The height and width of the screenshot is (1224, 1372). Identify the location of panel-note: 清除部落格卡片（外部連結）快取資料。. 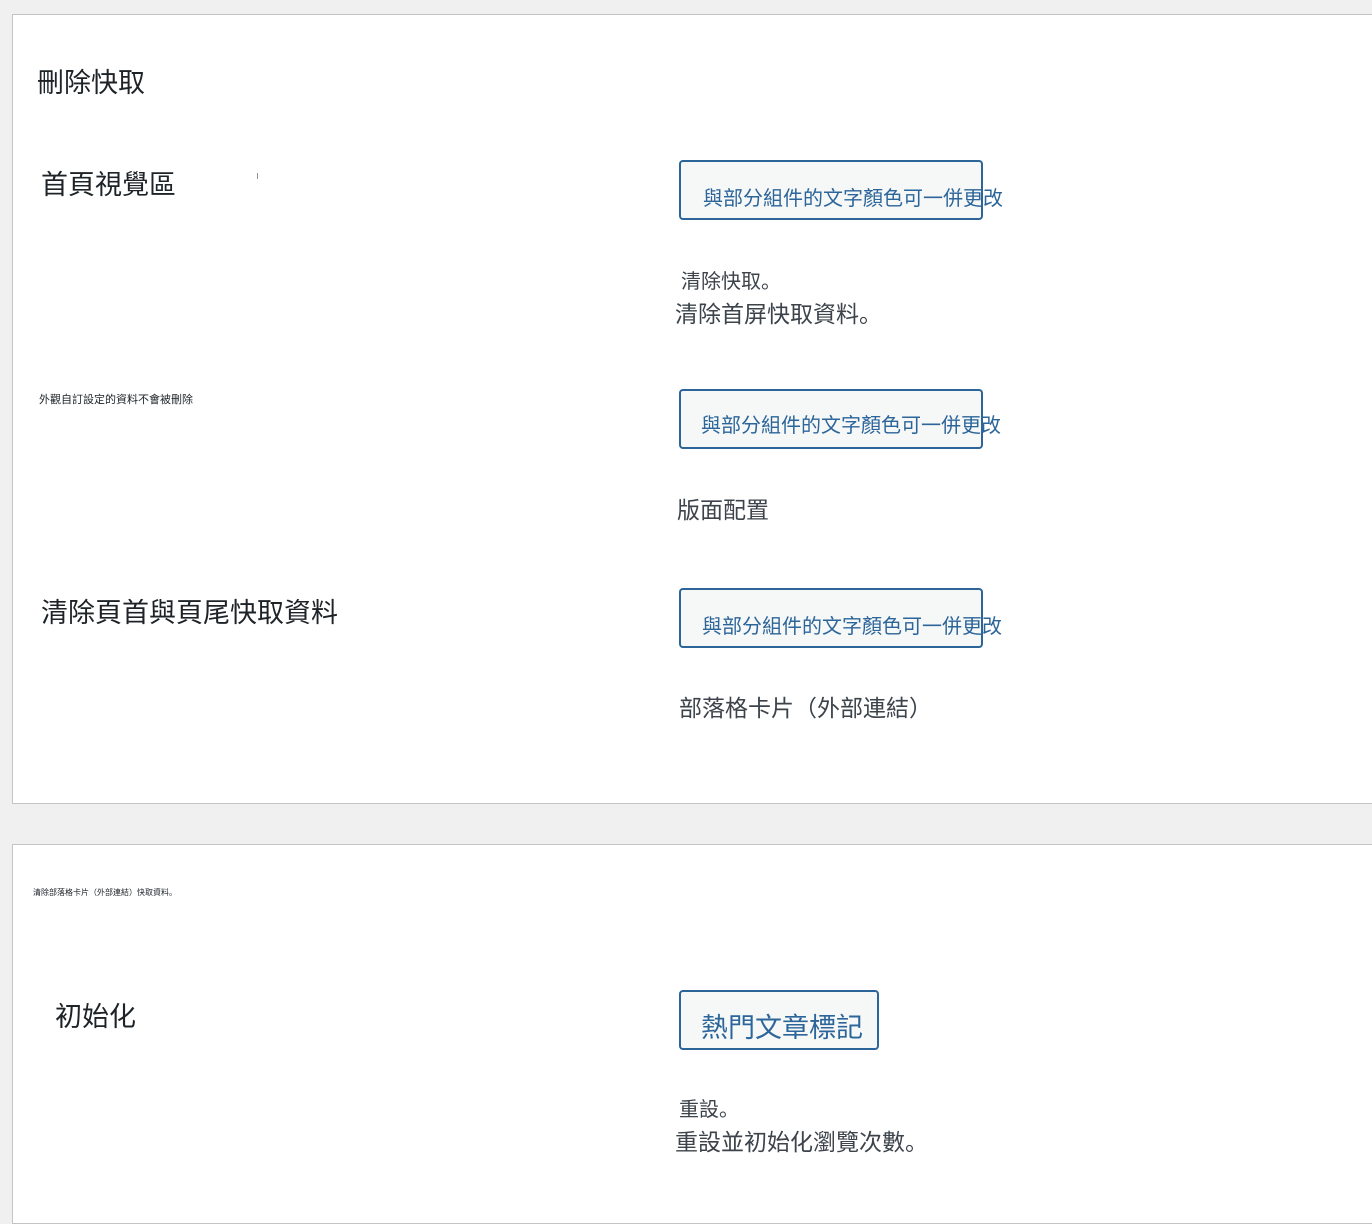
(105, 892).